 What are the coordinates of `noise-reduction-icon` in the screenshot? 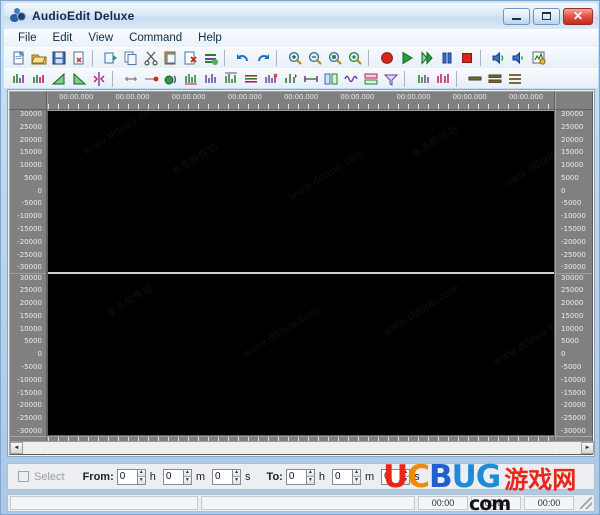 It's located at (270, 79).